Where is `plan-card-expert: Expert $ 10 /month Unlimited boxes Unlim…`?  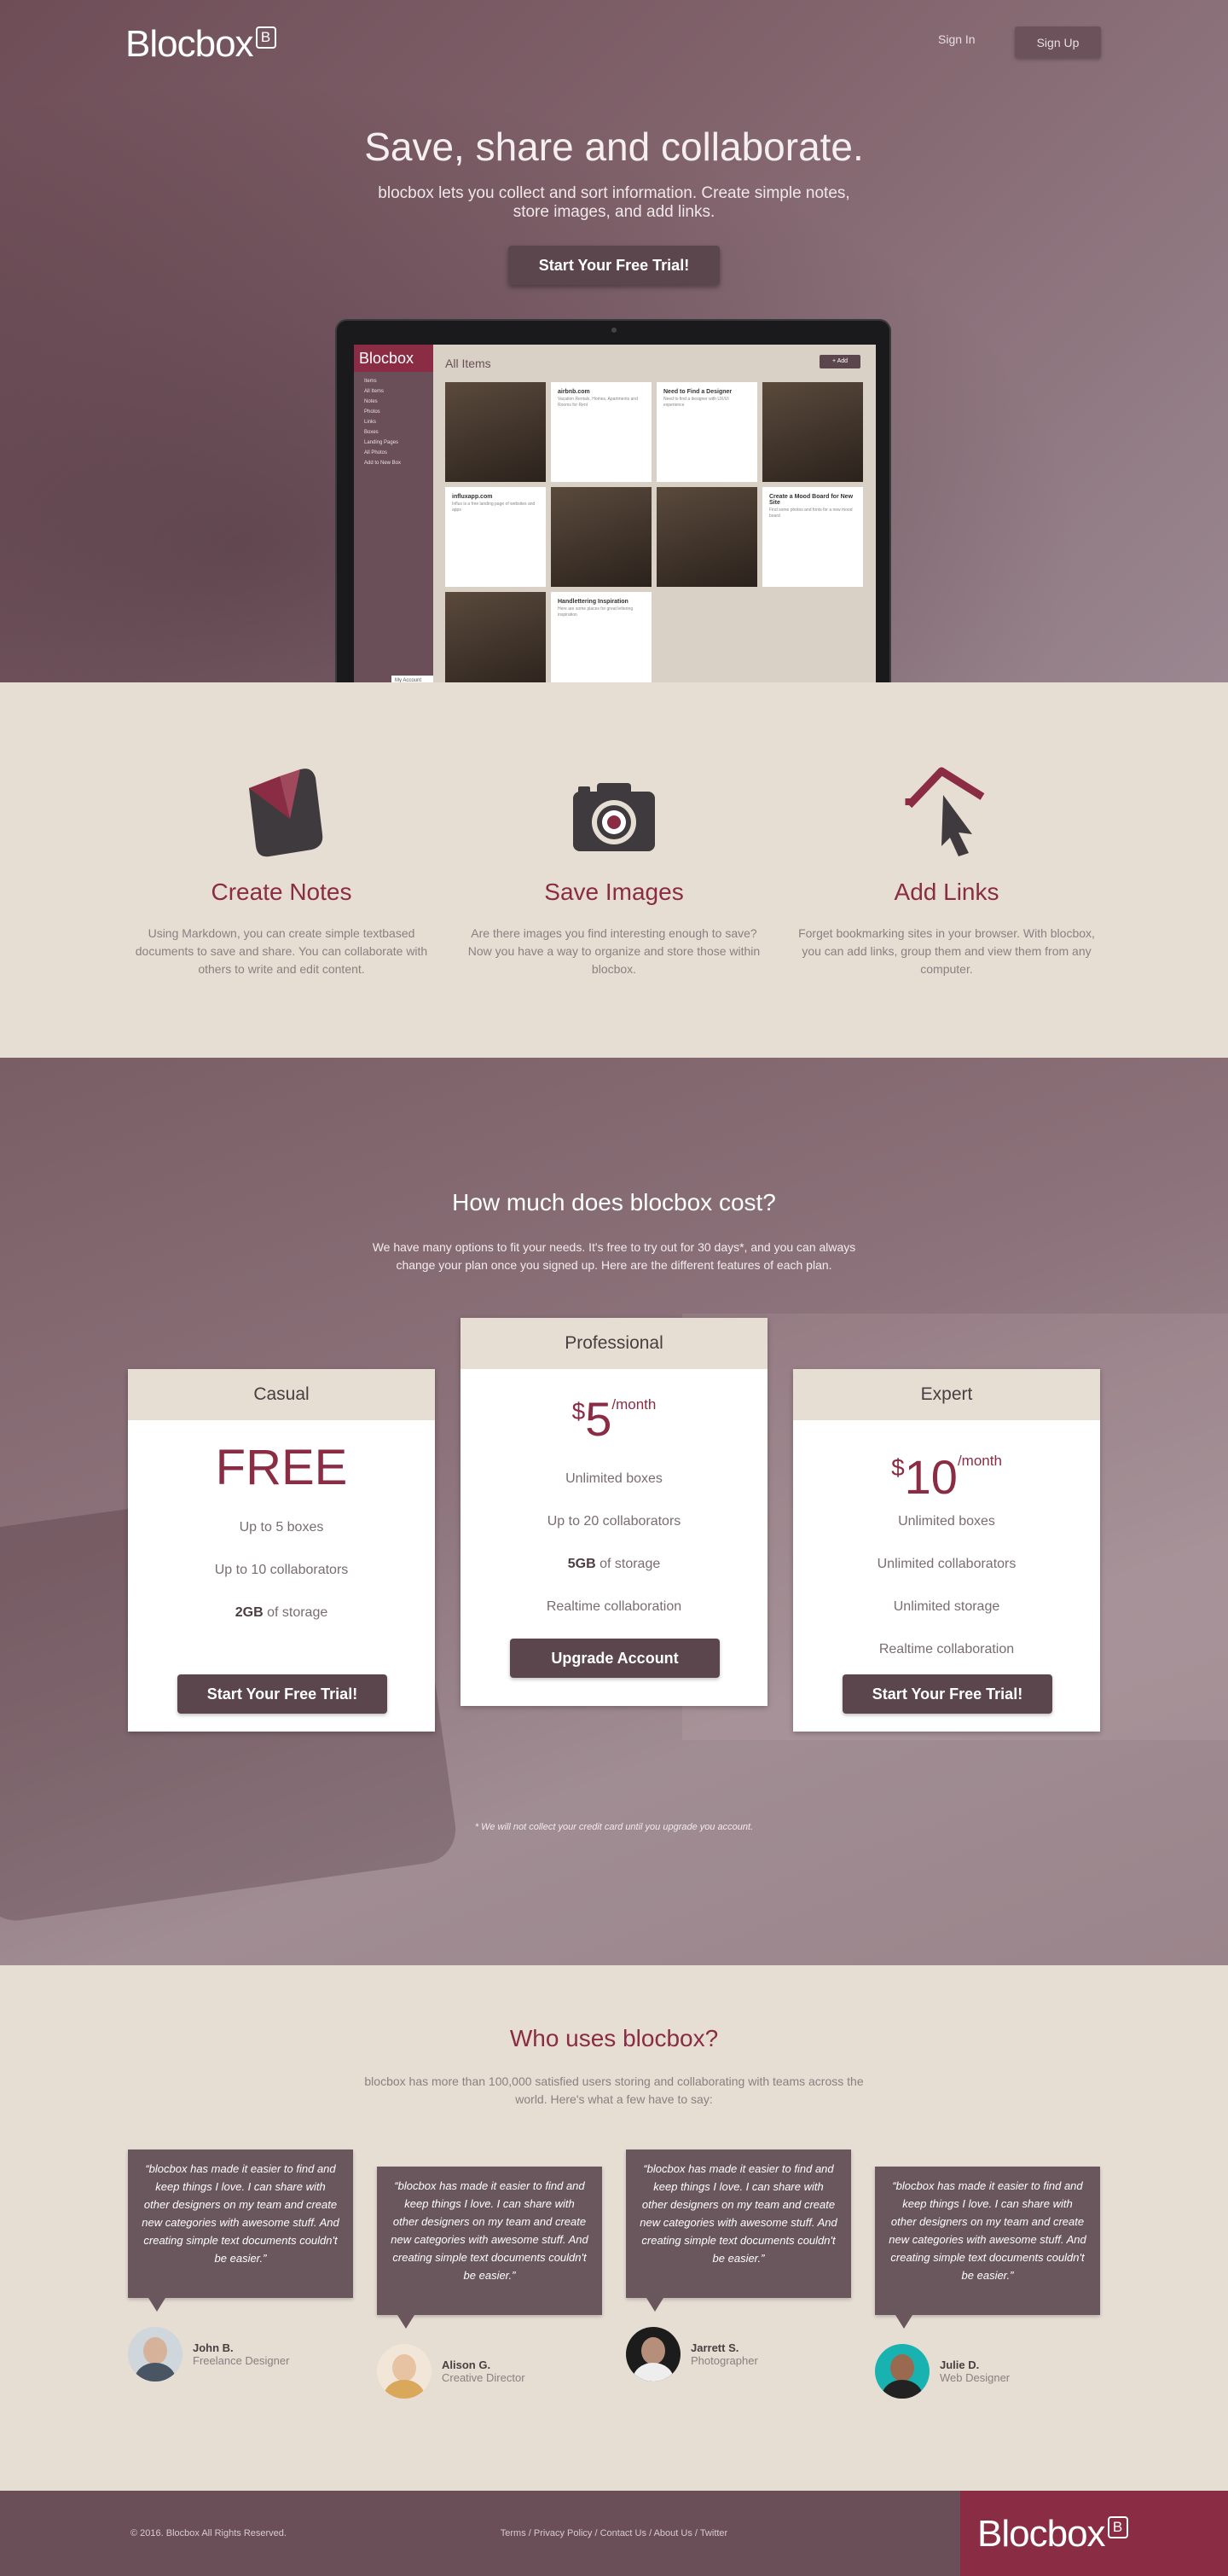 plan-card-expert: Expert $ 10 /month Unlimited boxes Unlim… is located at coordinates (947, 1550).